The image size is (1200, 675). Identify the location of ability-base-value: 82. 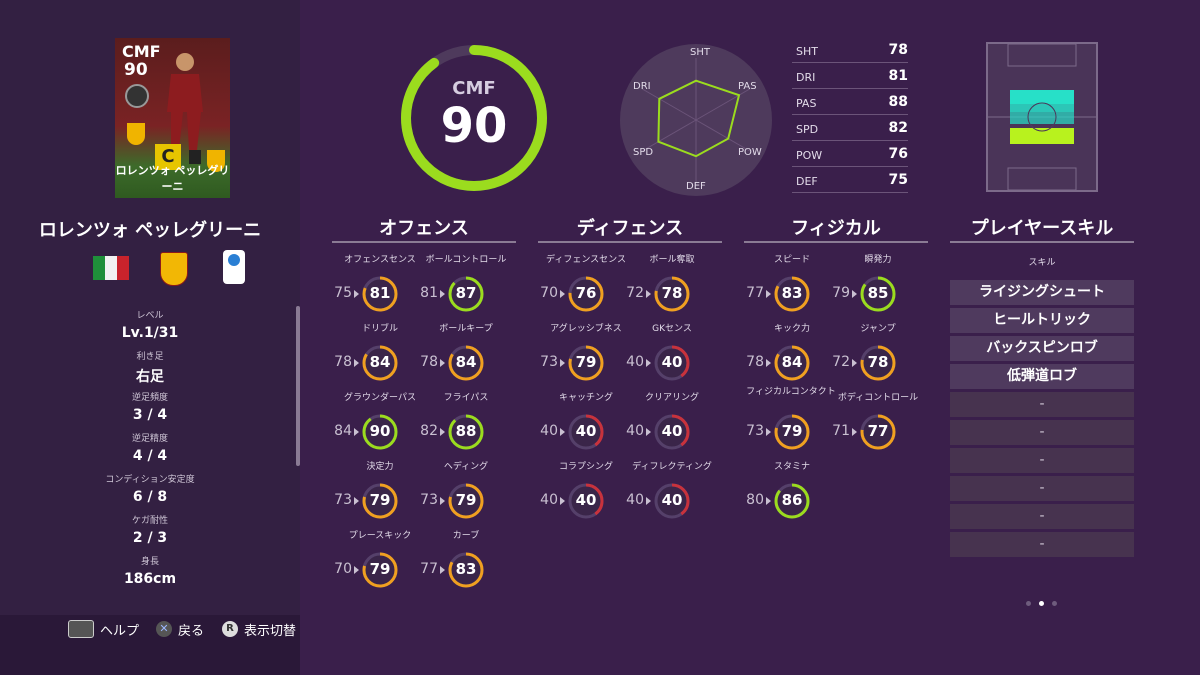
(429, 431).